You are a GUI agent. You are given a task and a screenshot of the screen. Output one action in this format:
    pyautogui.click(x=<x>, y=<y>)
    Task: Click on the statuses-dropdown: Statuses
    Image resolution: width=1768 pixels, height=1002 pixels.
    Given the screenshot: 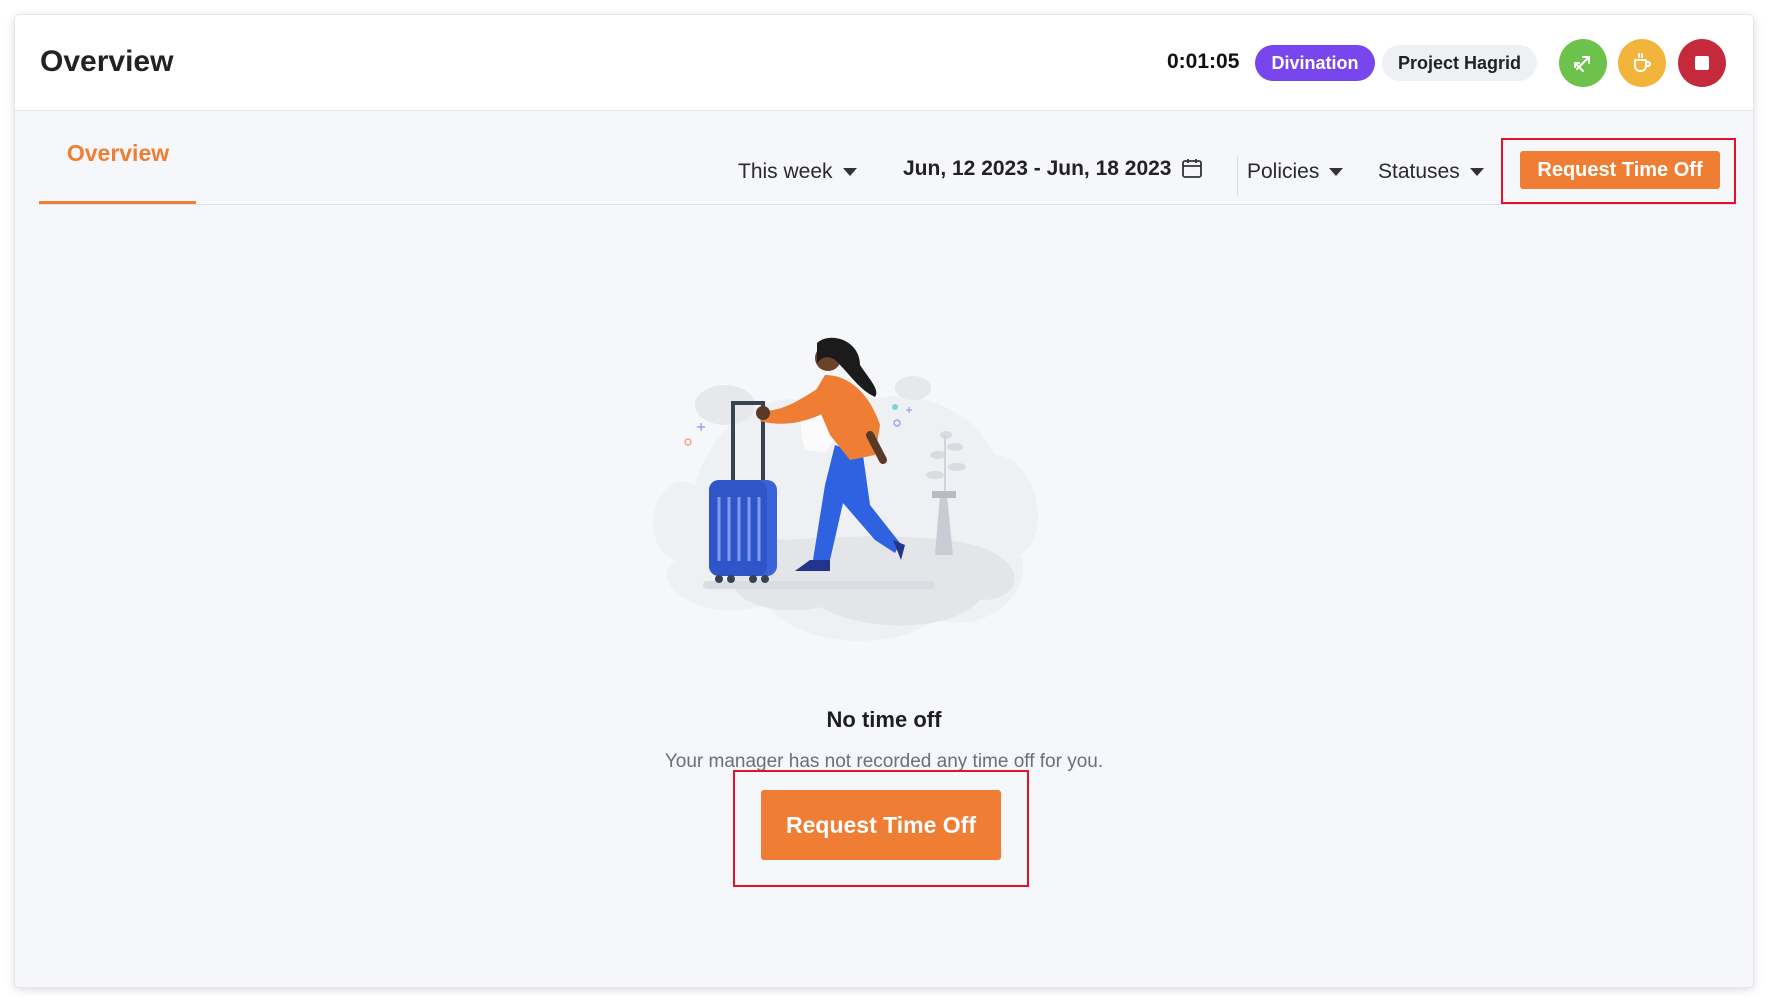 What is the action you would take?
    pyautogui.click(x=1431, y=172)
    